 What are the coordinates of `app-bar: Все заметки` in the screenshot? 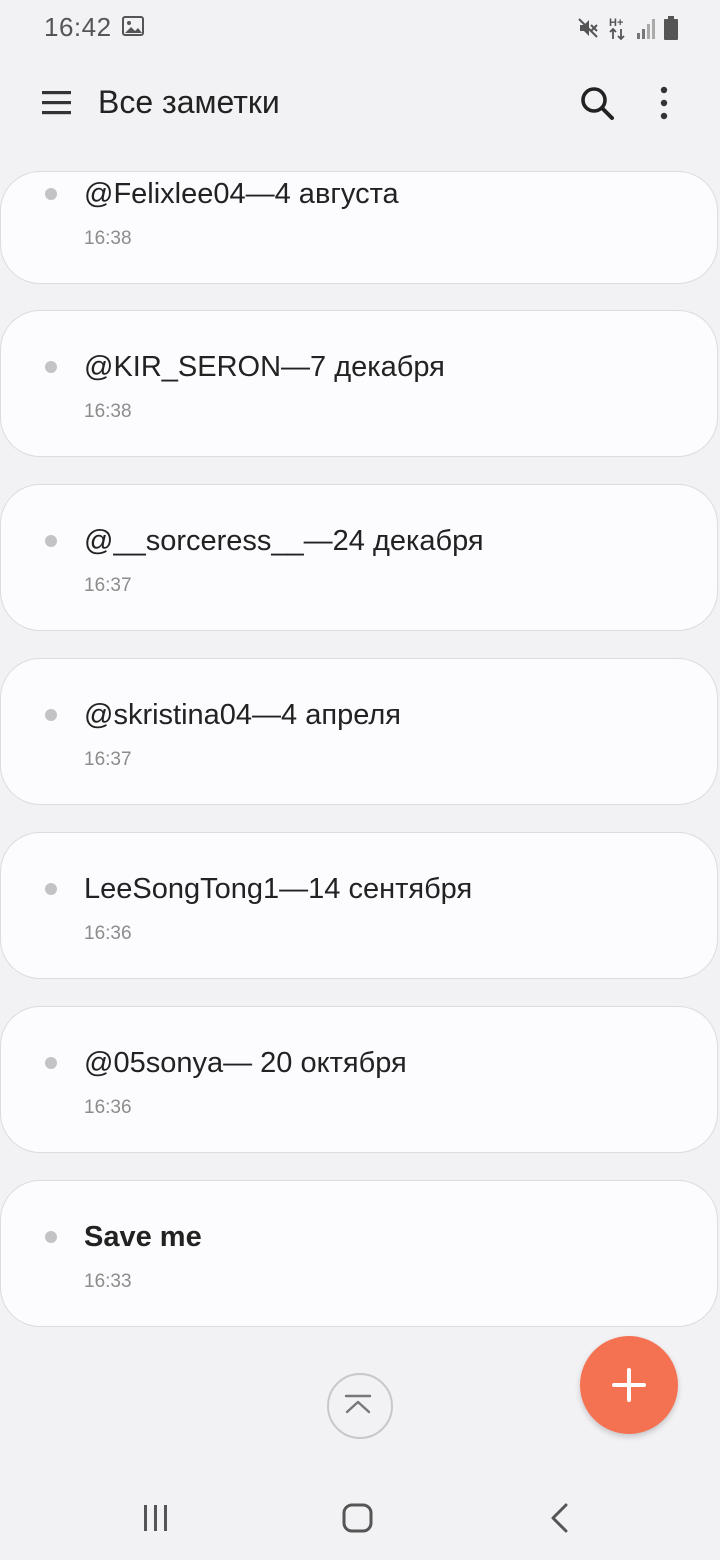 It's located at (360, 104).